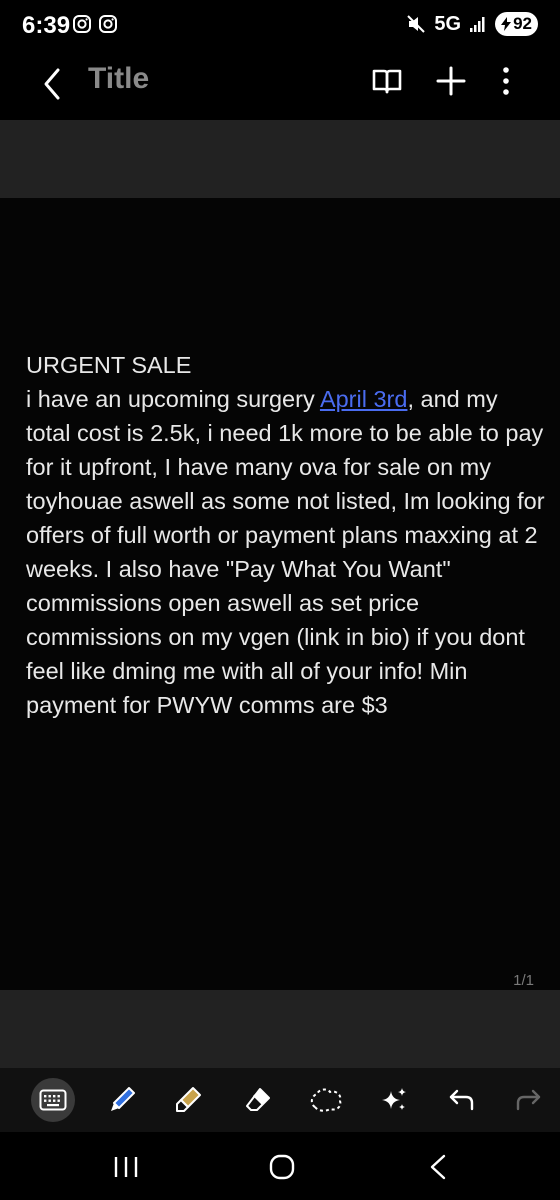 Image resolution: width=560 pixels, height=1200 pixels. Describe the element at coordinates (364, 399) in the screenshot. I see `date-link: April 3rd` at that location.